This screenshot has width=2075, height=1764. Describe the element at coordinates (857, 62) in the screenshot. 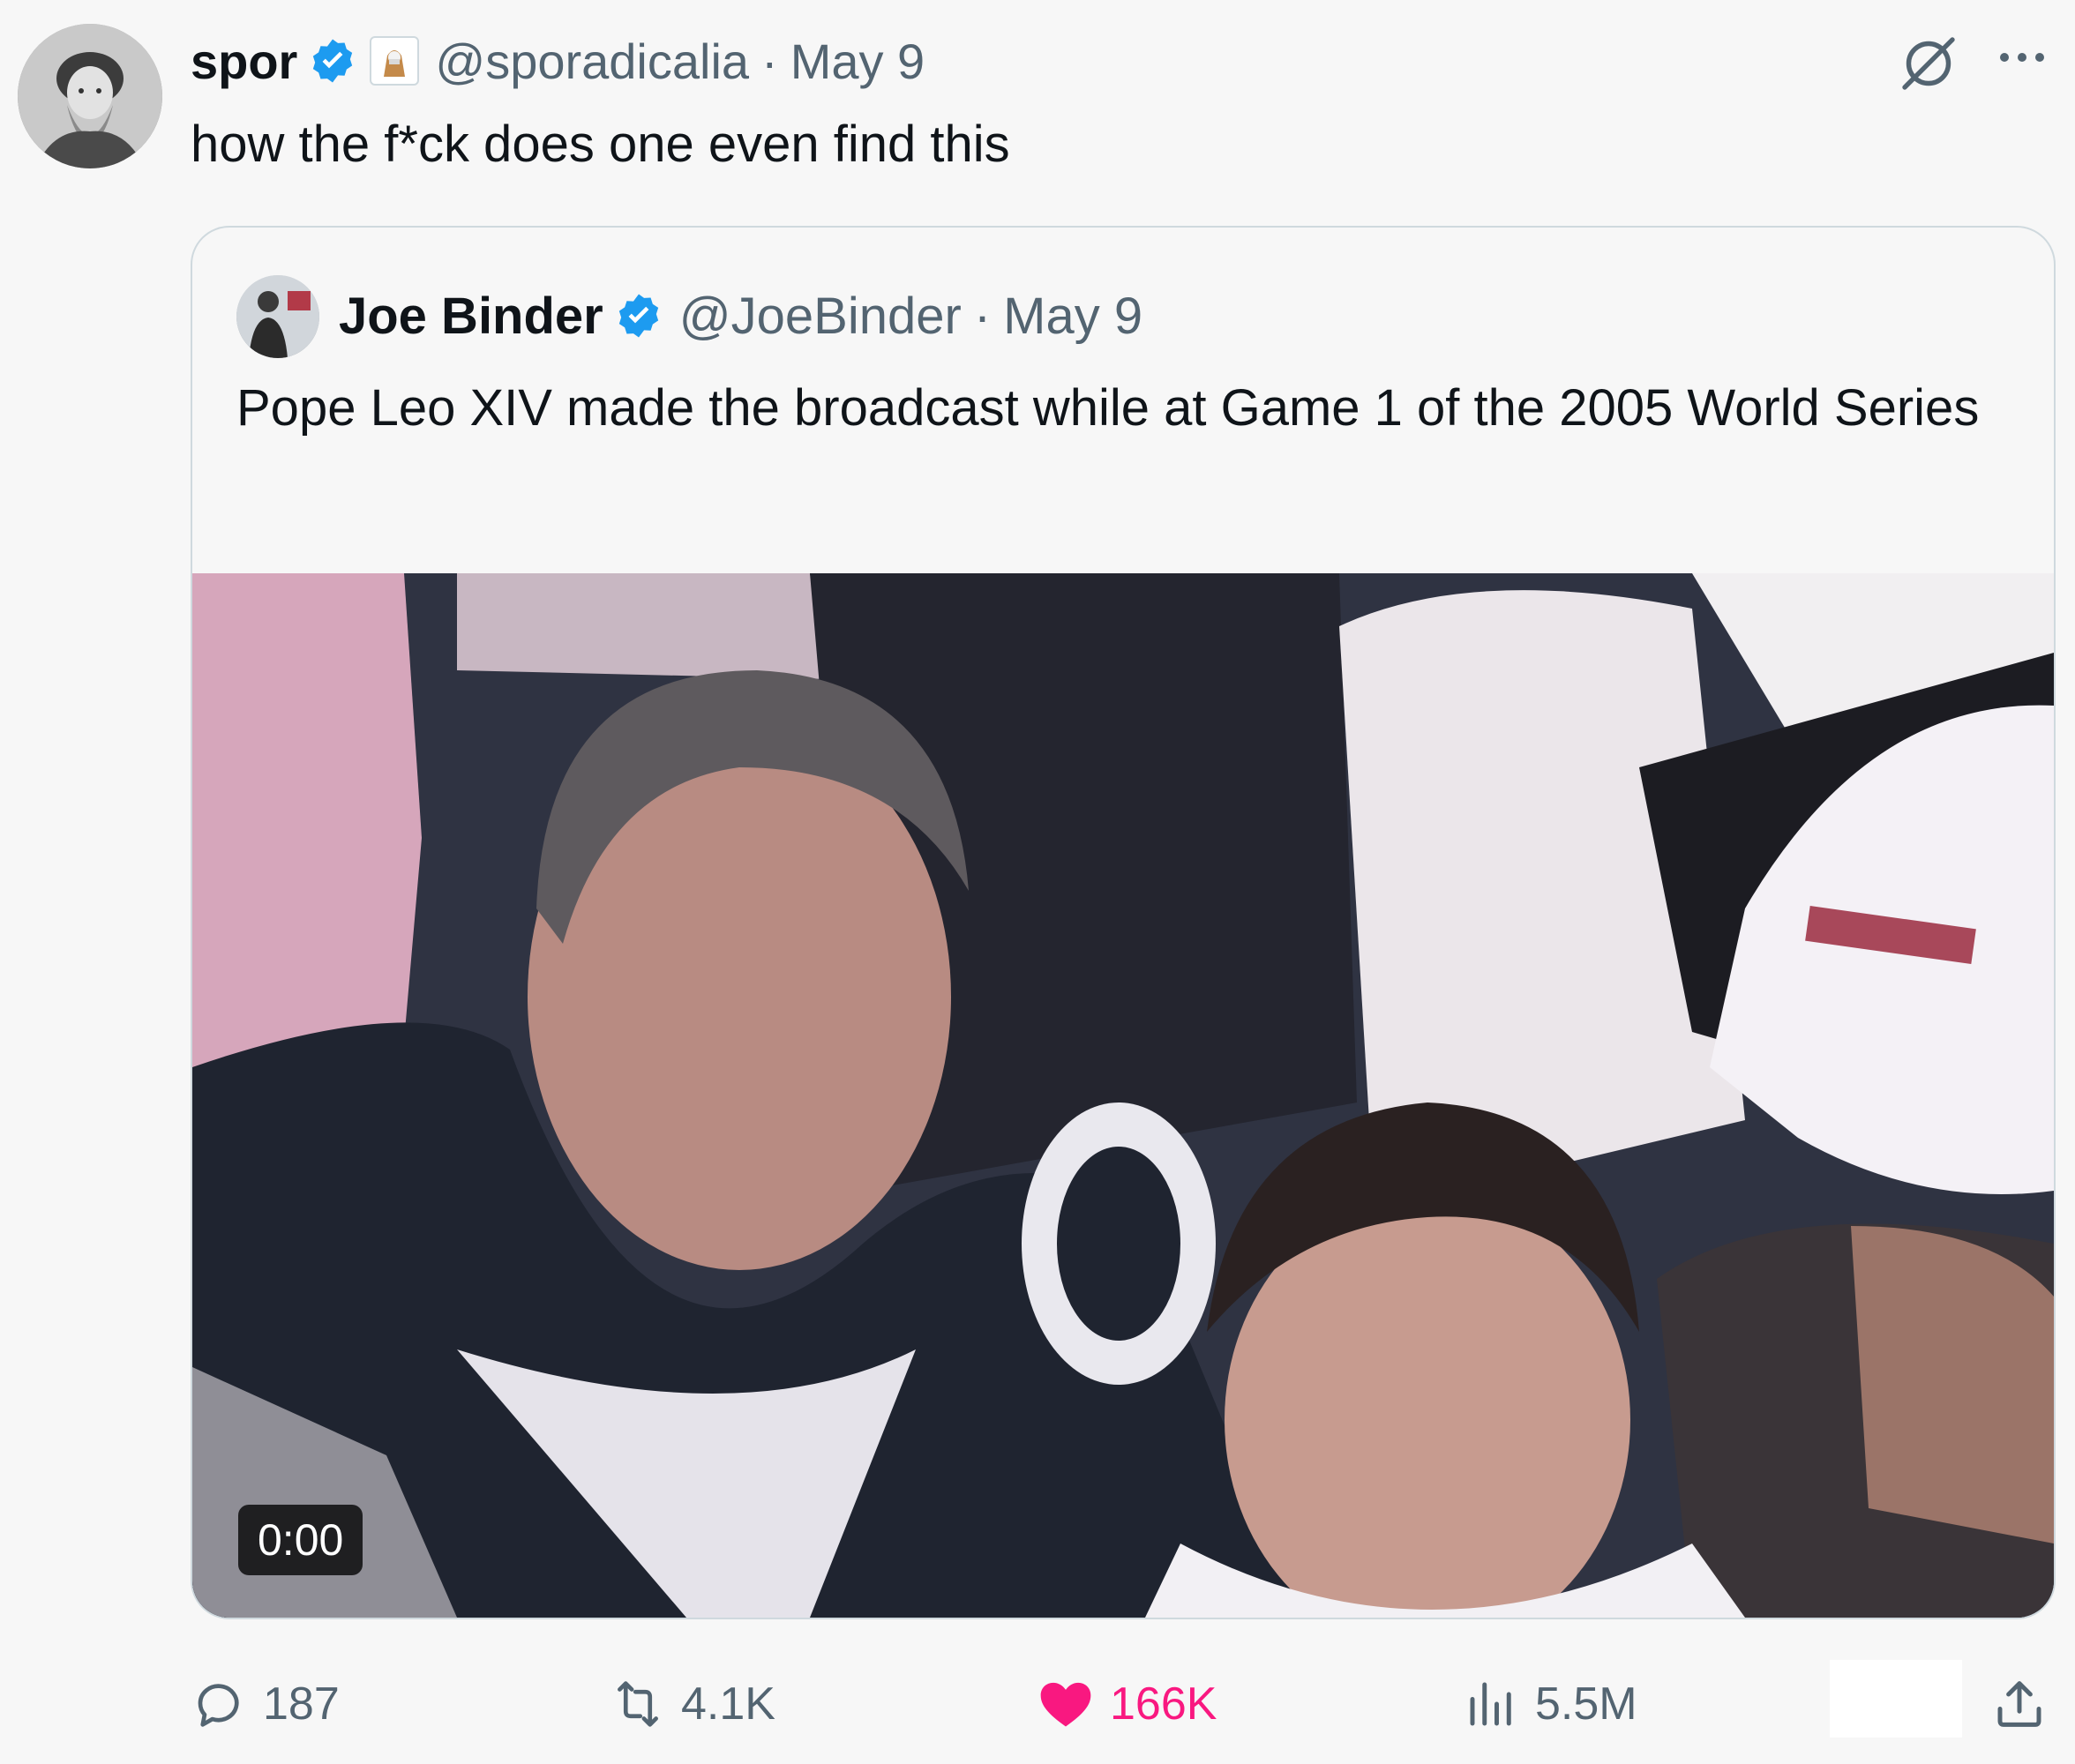

I see `tweet-date: May 9` at that location.